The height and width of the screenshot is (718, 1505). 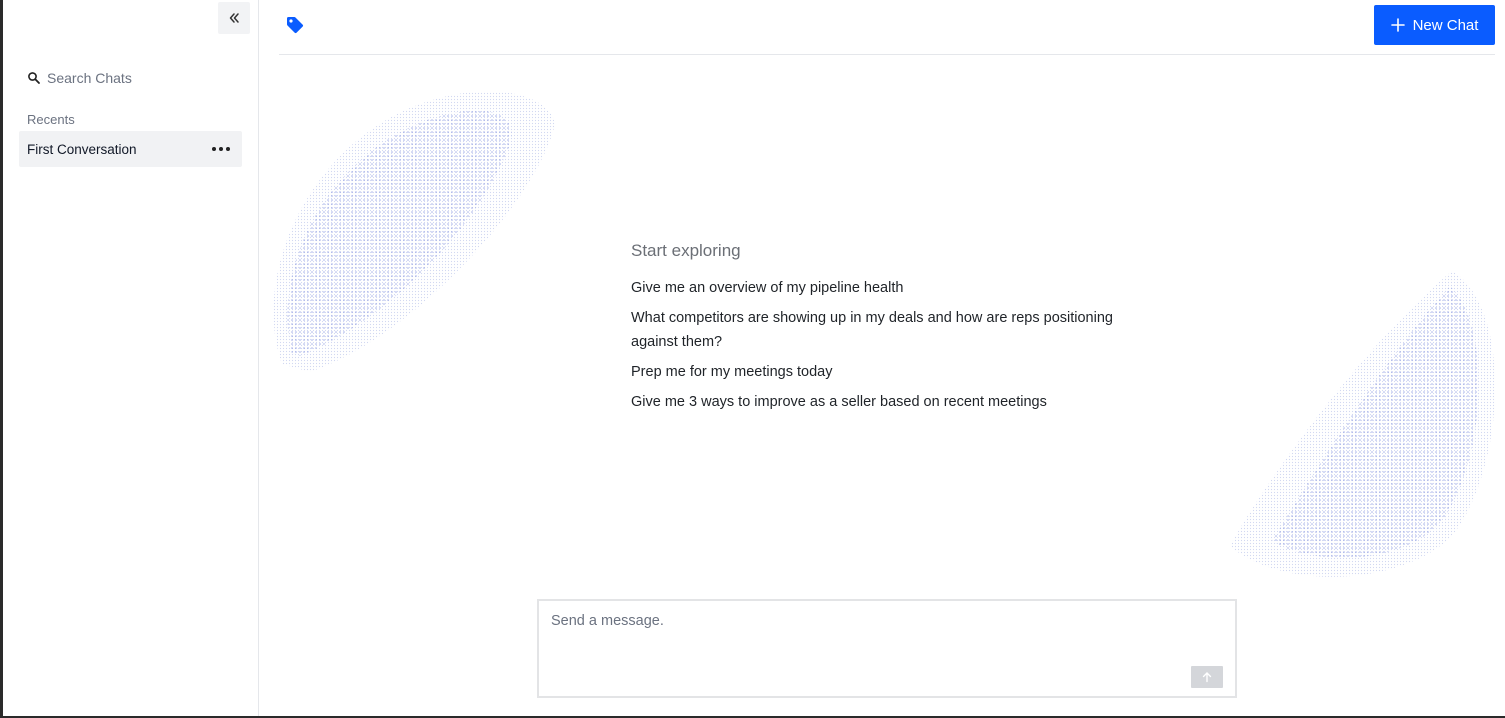 I want to click on search-chats-placeholder: Search Chats, so click(x=89, y=78).